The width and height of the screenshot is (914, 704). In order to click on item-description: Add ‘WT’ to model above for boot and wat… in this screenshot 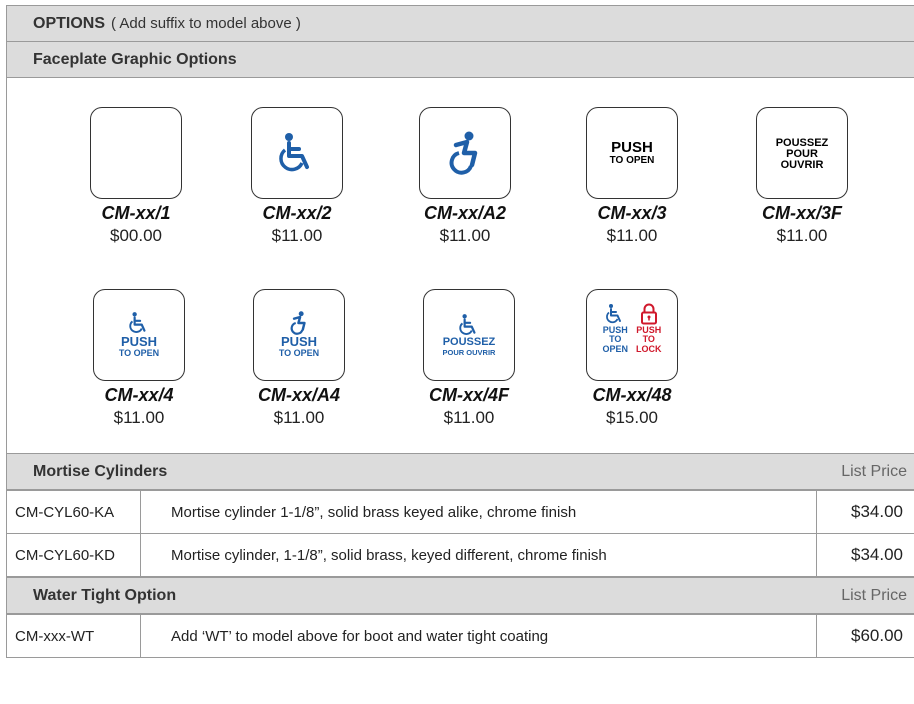, I will do `click(478, 636)`.